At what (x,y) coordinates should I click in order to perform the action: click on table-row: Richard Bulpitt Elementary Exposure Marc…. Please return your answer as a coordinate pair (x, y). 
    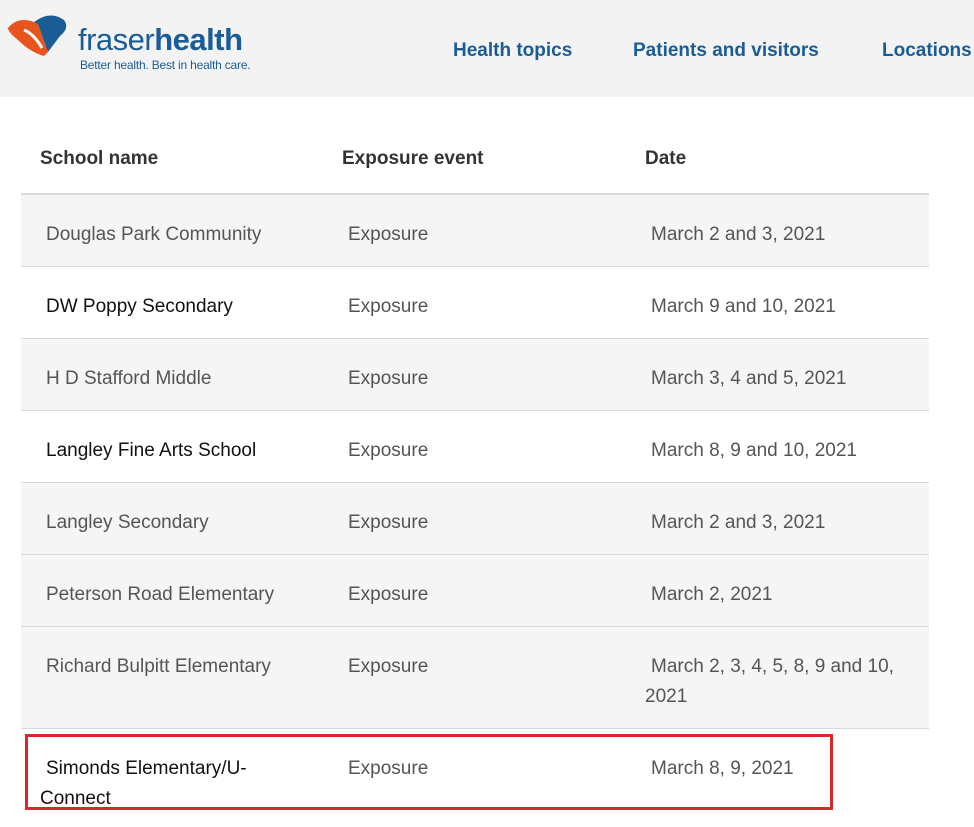
    Looking at the image, I should click on (475, 678).